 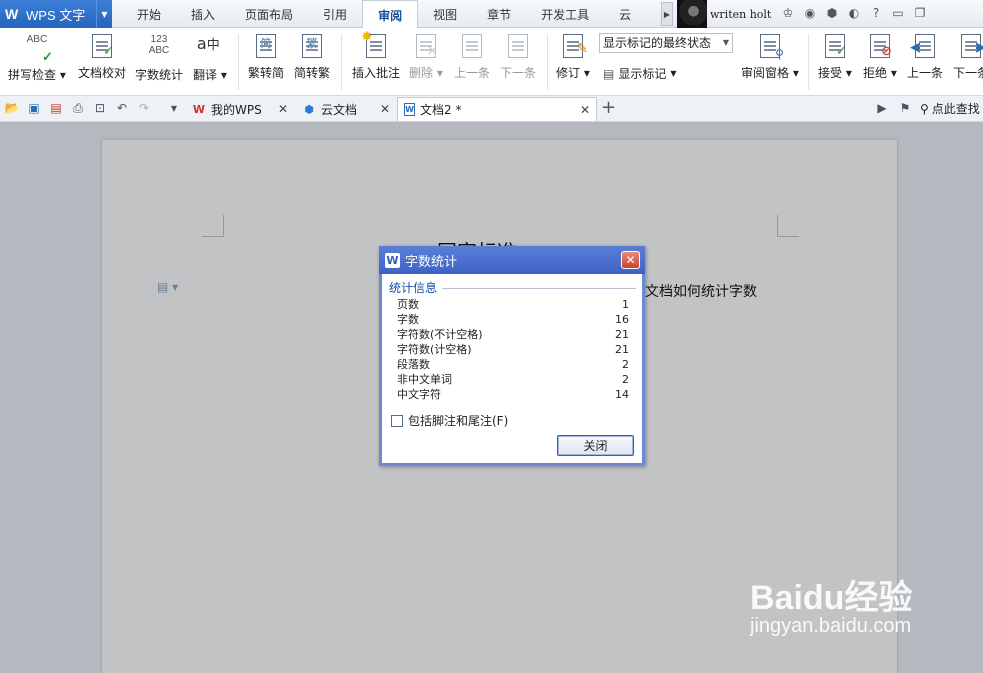 I want to click on accept-button: ✓ 接受 ▾, so click(x=835, y=61).